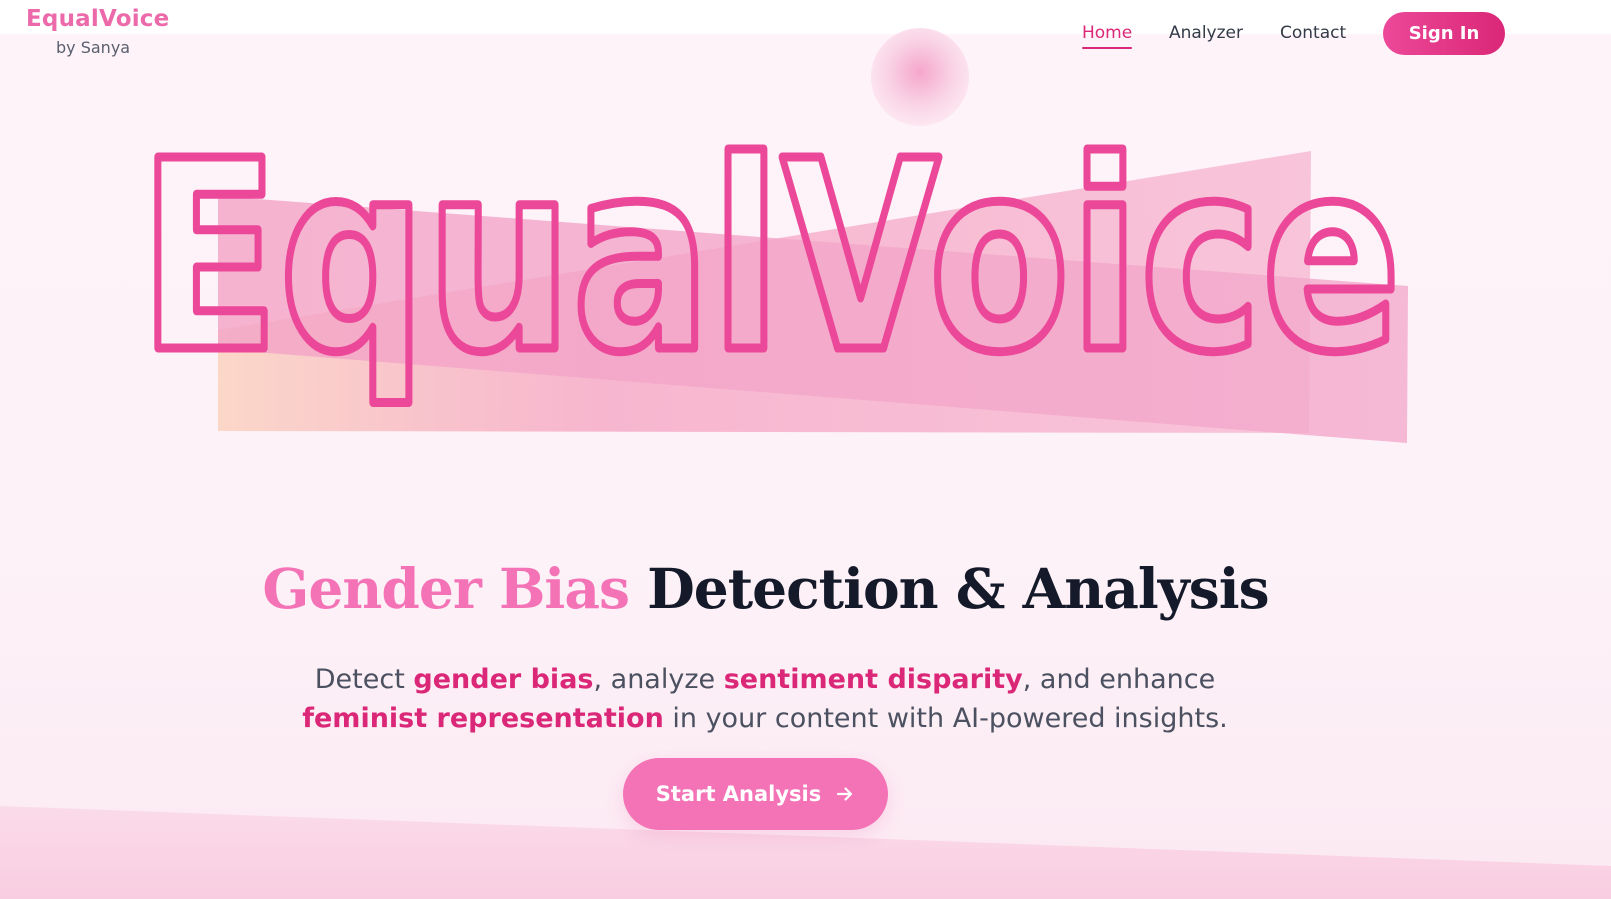 This screenshot has height=899, width=1611. What do you see at coordinates (873, 679) in the screenshot?
I see `tagline-highlight-sentiment-disparity: sentiment disparity` at bounding box center [873, 679].